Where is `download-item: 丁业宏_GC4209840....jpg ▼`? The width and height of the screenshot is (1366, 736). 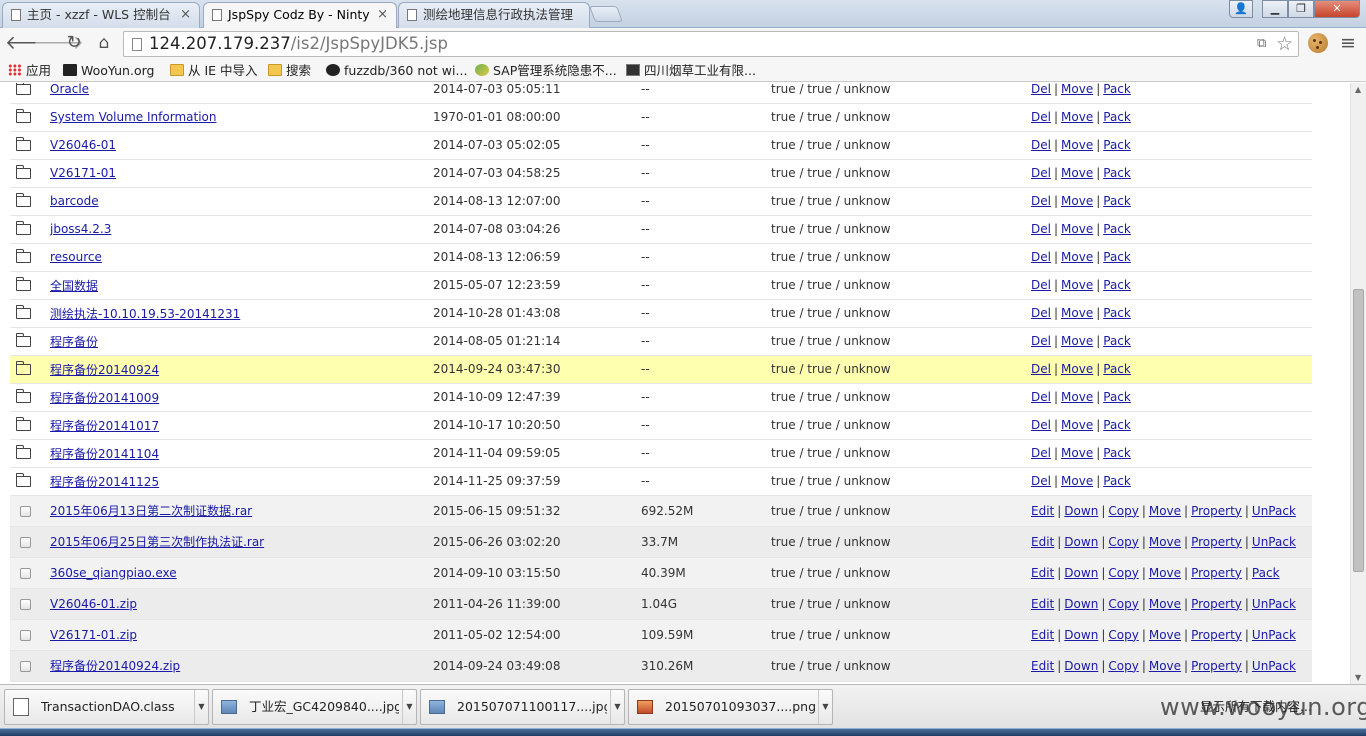
download-item: 丁业宏_GC4209840....jpg ▼ is located at coordinates (314, 707).